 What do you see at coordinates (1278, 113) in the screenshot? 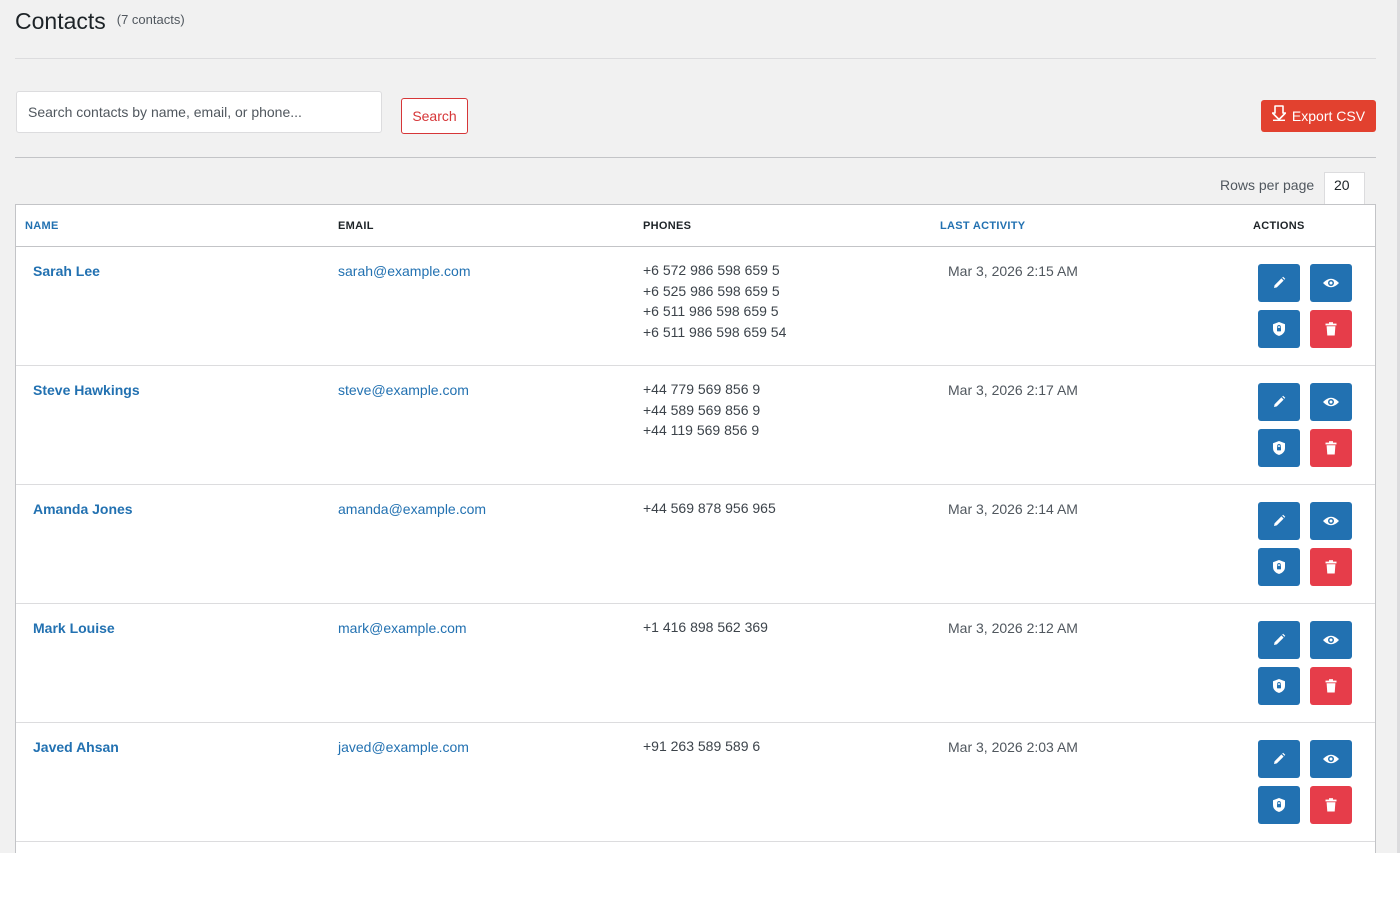
I see `download-icon` at bounding box center [1278, 113].